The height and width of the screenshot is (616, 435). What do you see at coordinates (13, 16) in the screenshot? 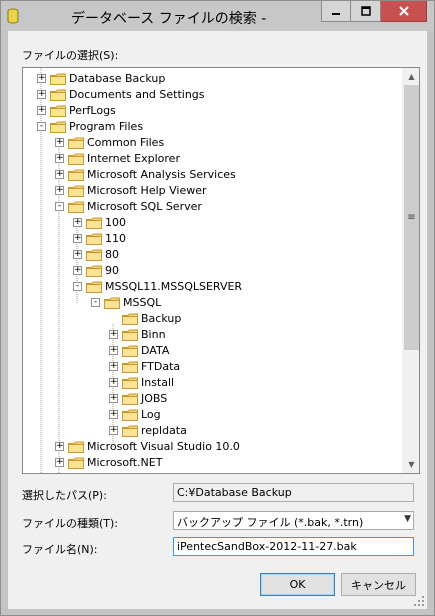
I see `database-icon` at bounding box center [13, 16].